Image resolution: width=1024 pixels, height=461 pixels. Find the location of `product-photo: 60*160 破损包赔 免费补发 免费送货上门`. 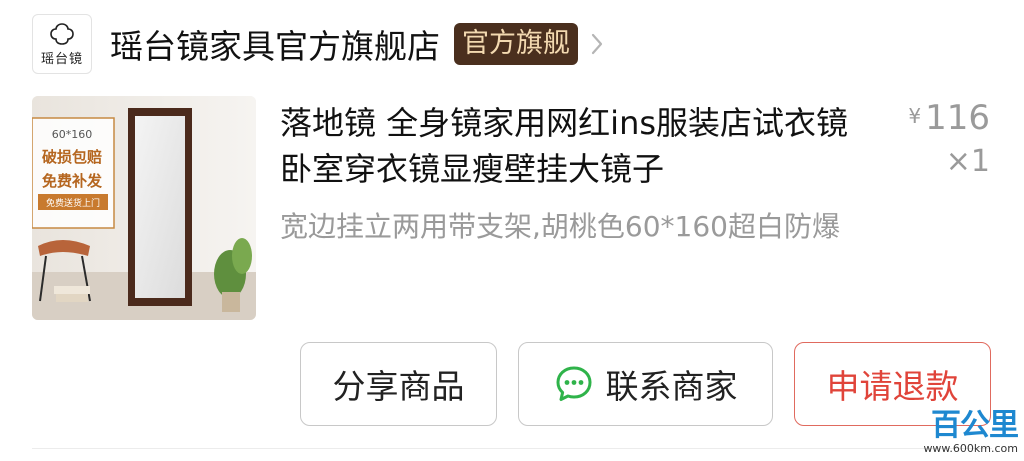

product-photo: 60*160 破损包赔 免费补发 免费送货上门 is located at coordinates (144, 208).